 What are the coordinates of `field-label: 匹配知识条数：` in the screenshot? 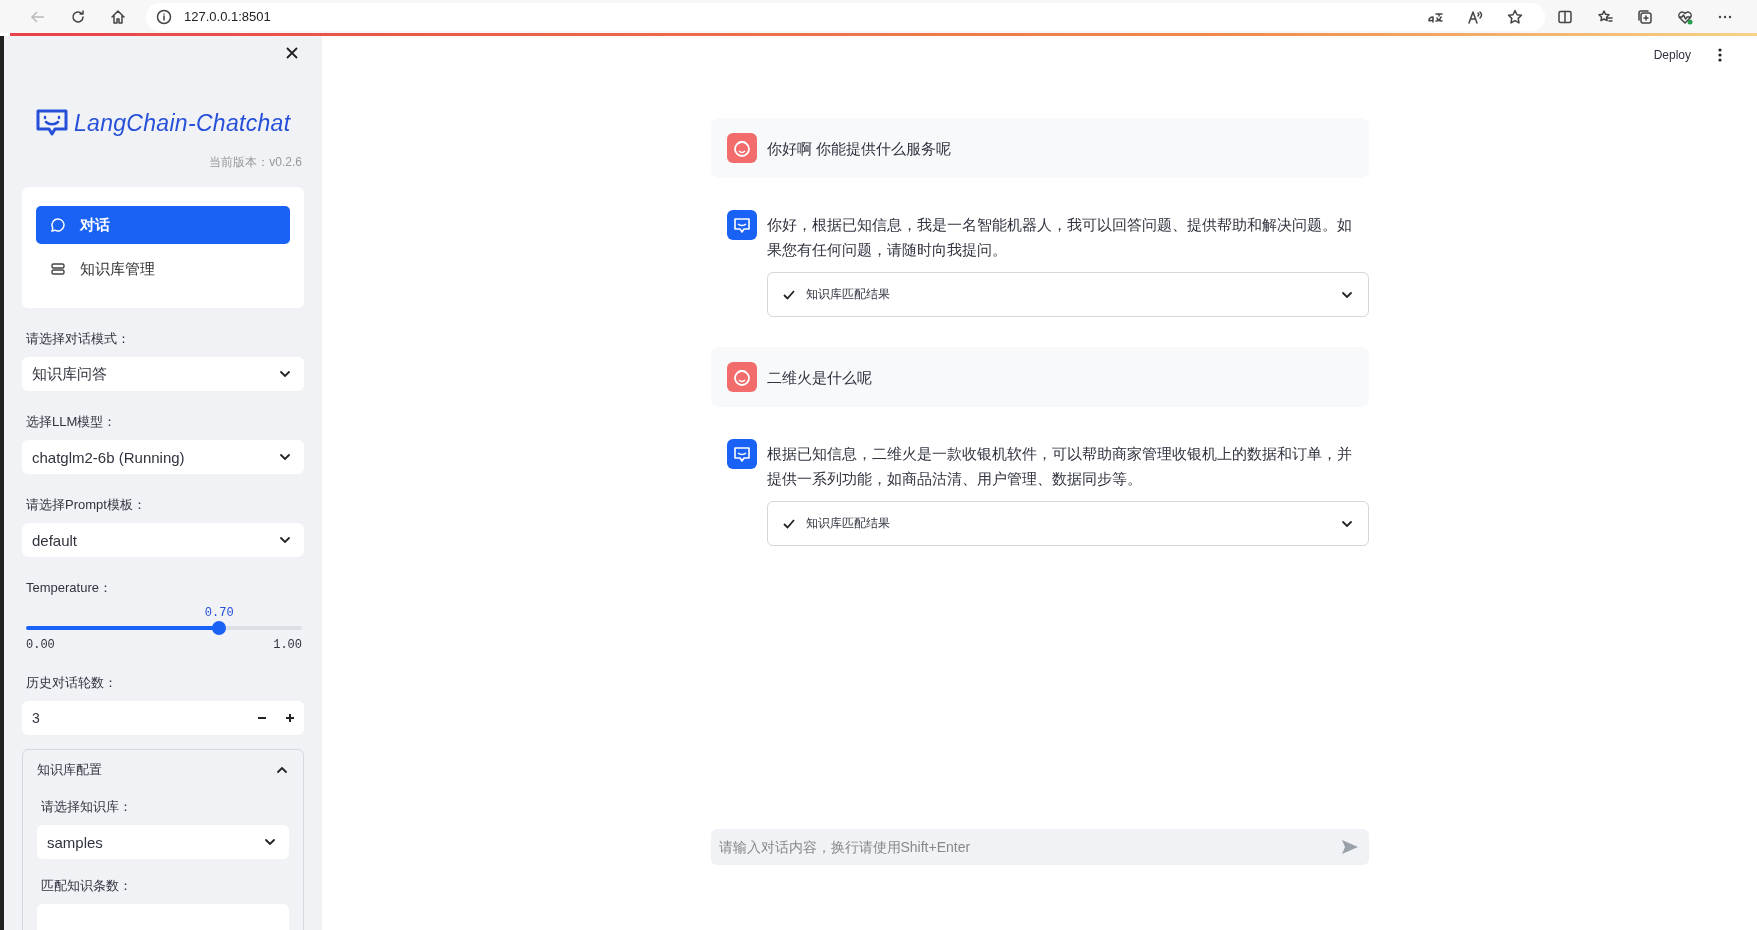 It's located at (87, 886).